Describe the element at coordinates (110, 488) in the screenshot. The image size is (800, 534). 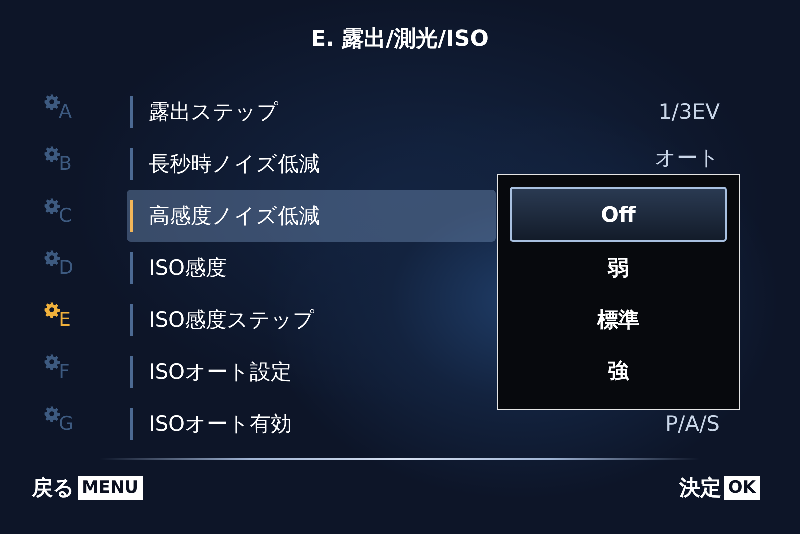
I see `menu-key: MENU` at that location.